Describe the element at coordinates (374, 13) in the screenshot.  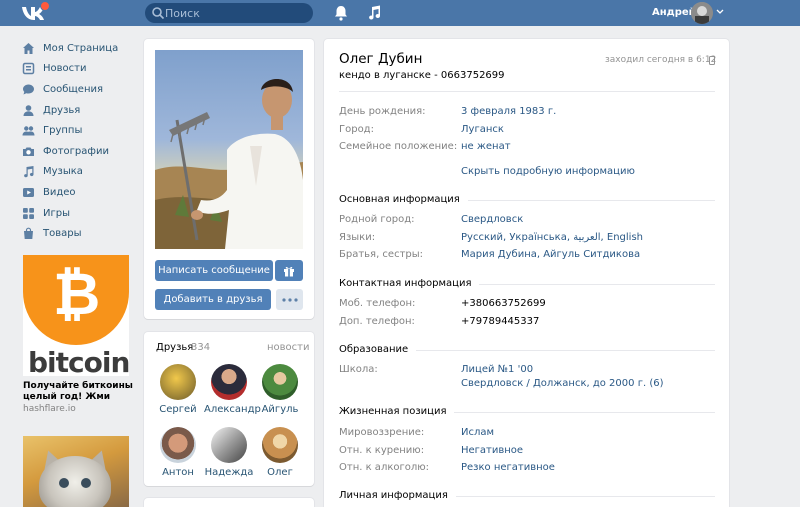
I see `music-player-icon` at that location.